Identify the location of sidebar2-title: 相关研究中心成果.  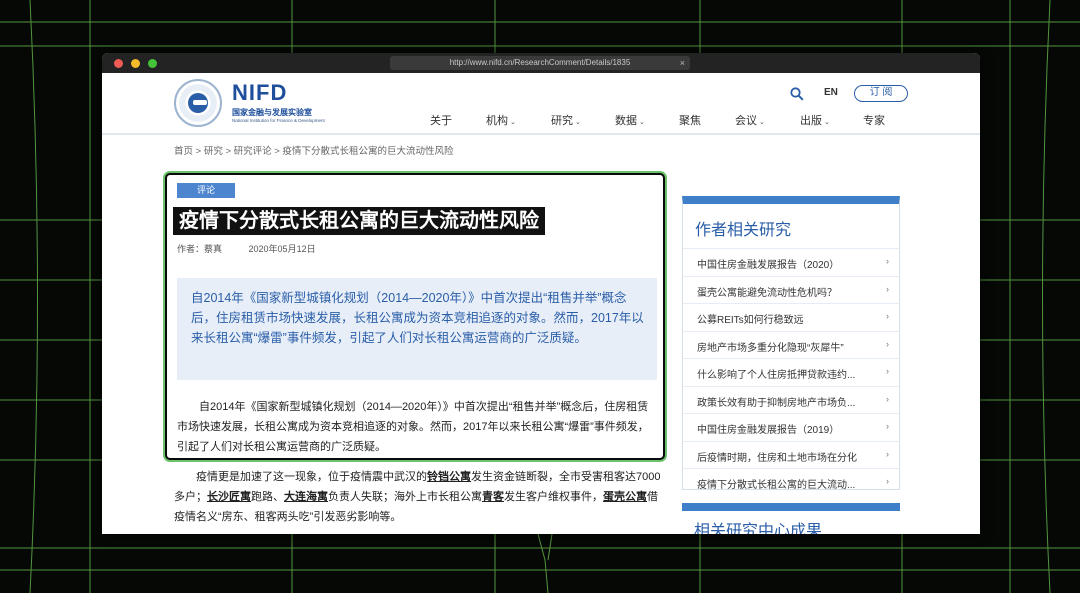
(758, 528).